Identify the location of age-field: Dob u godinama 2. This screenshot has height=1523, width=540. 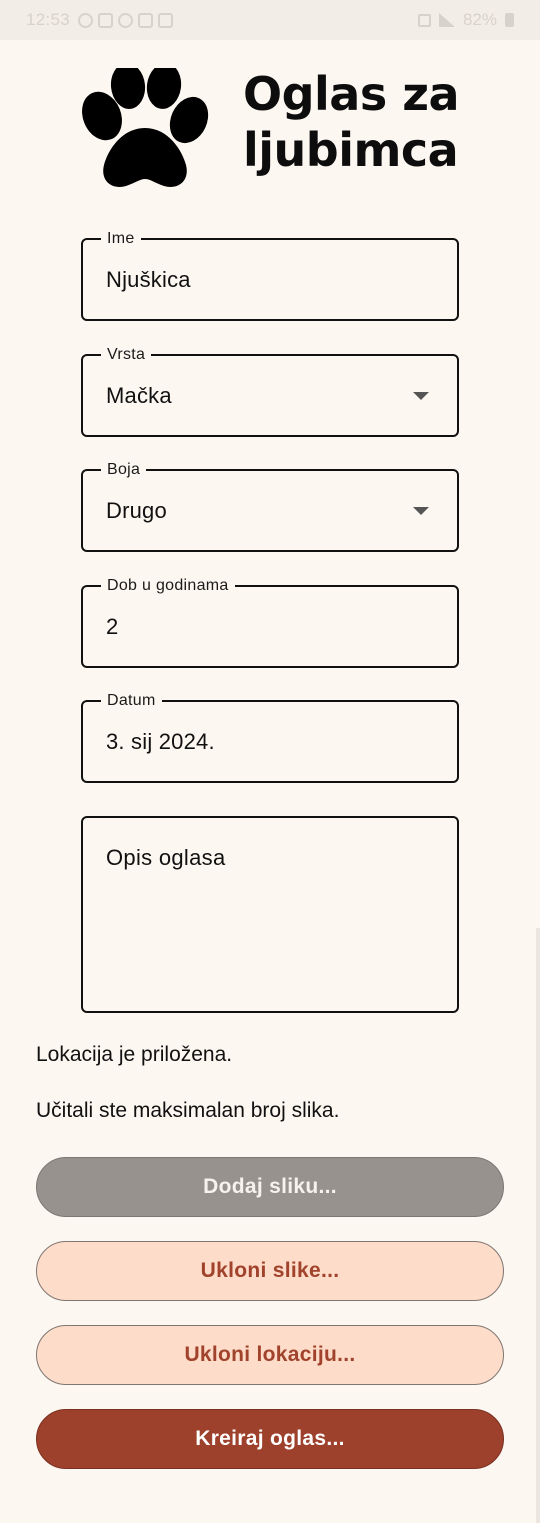
(270, 622).